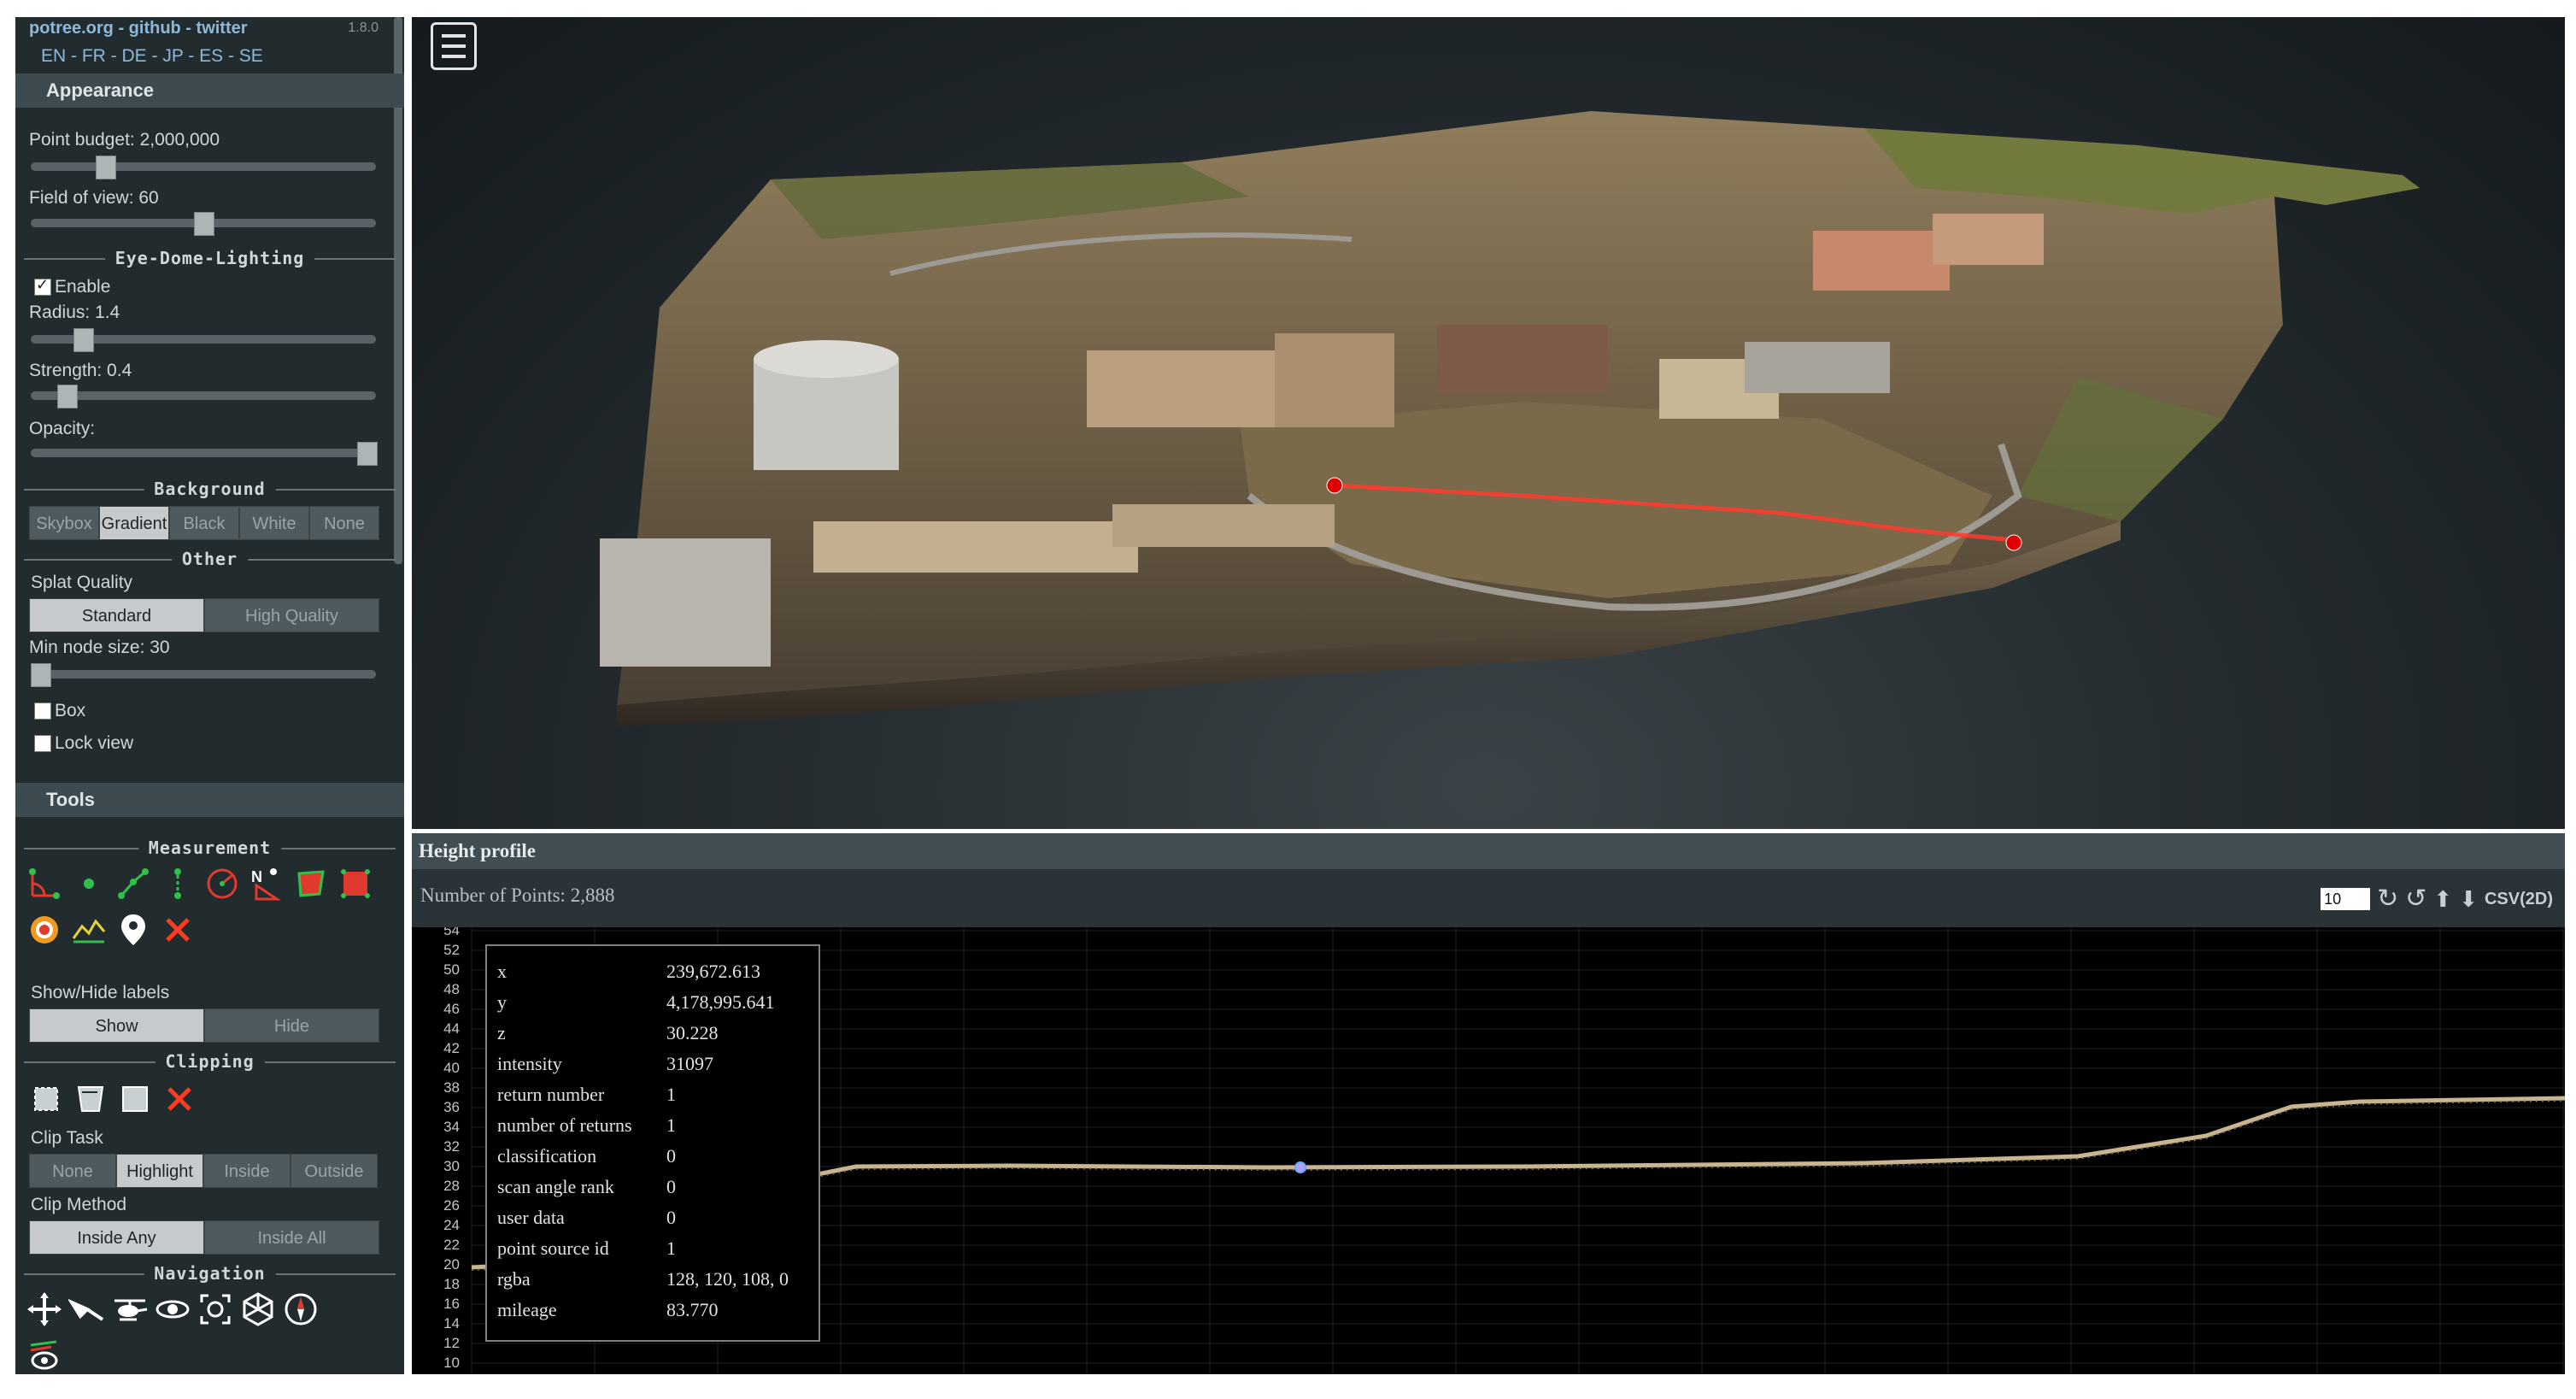 The width and height of the screenshot is (2576, 1399). Describe the element at coordinates (531, 1217) in the screenshot. I see `point-info-key: user data` at that location.